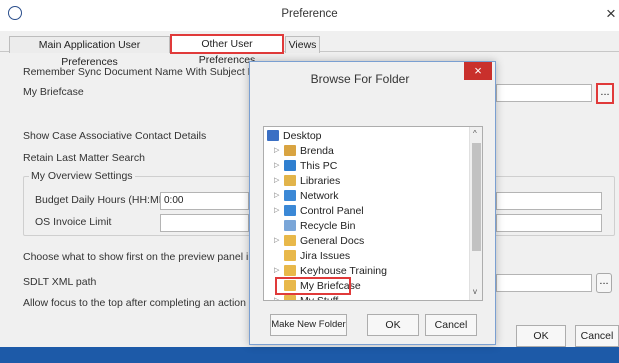 This screenshot has width=619, height=363. Describe the element at coordinates (313, 286) in the screenshot. I see `selection-highlight` at that location.